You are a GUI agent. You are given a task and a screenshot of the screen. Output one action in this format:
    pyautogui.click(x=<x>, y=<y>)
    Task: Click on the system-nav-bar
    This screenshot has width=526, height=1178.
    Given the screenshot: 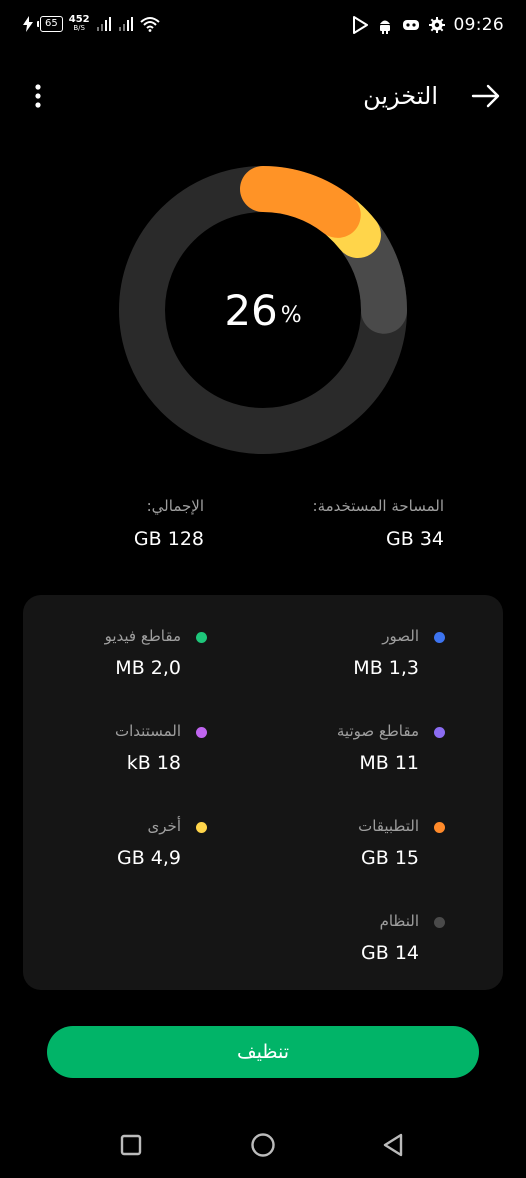 What is the action you would take?
    pyautogui.click(x=263, y=1144)
    